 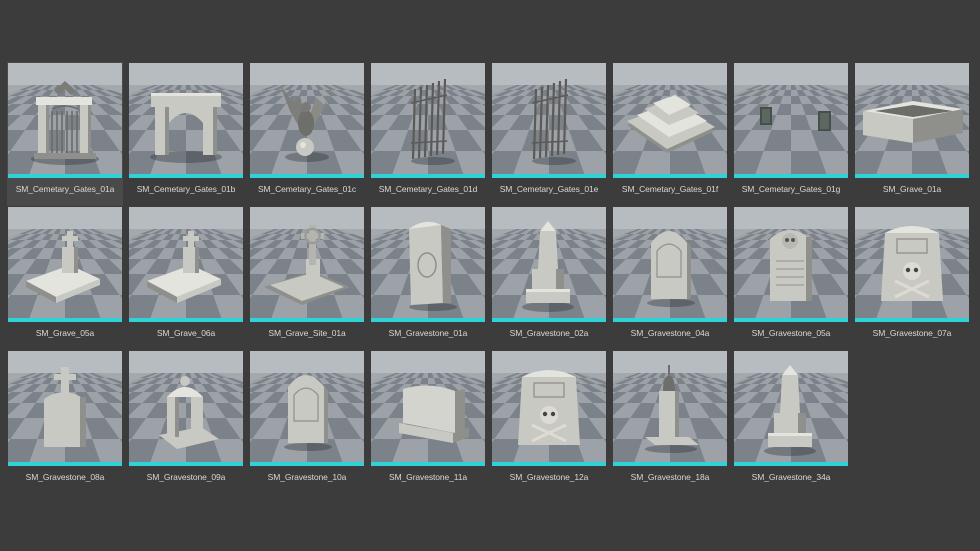 What do you see at coordinates (670, 189) in the screenshot?
I see `asset-name: SM_Cemetary_Gates_01f` at bounding box center [670, 189].